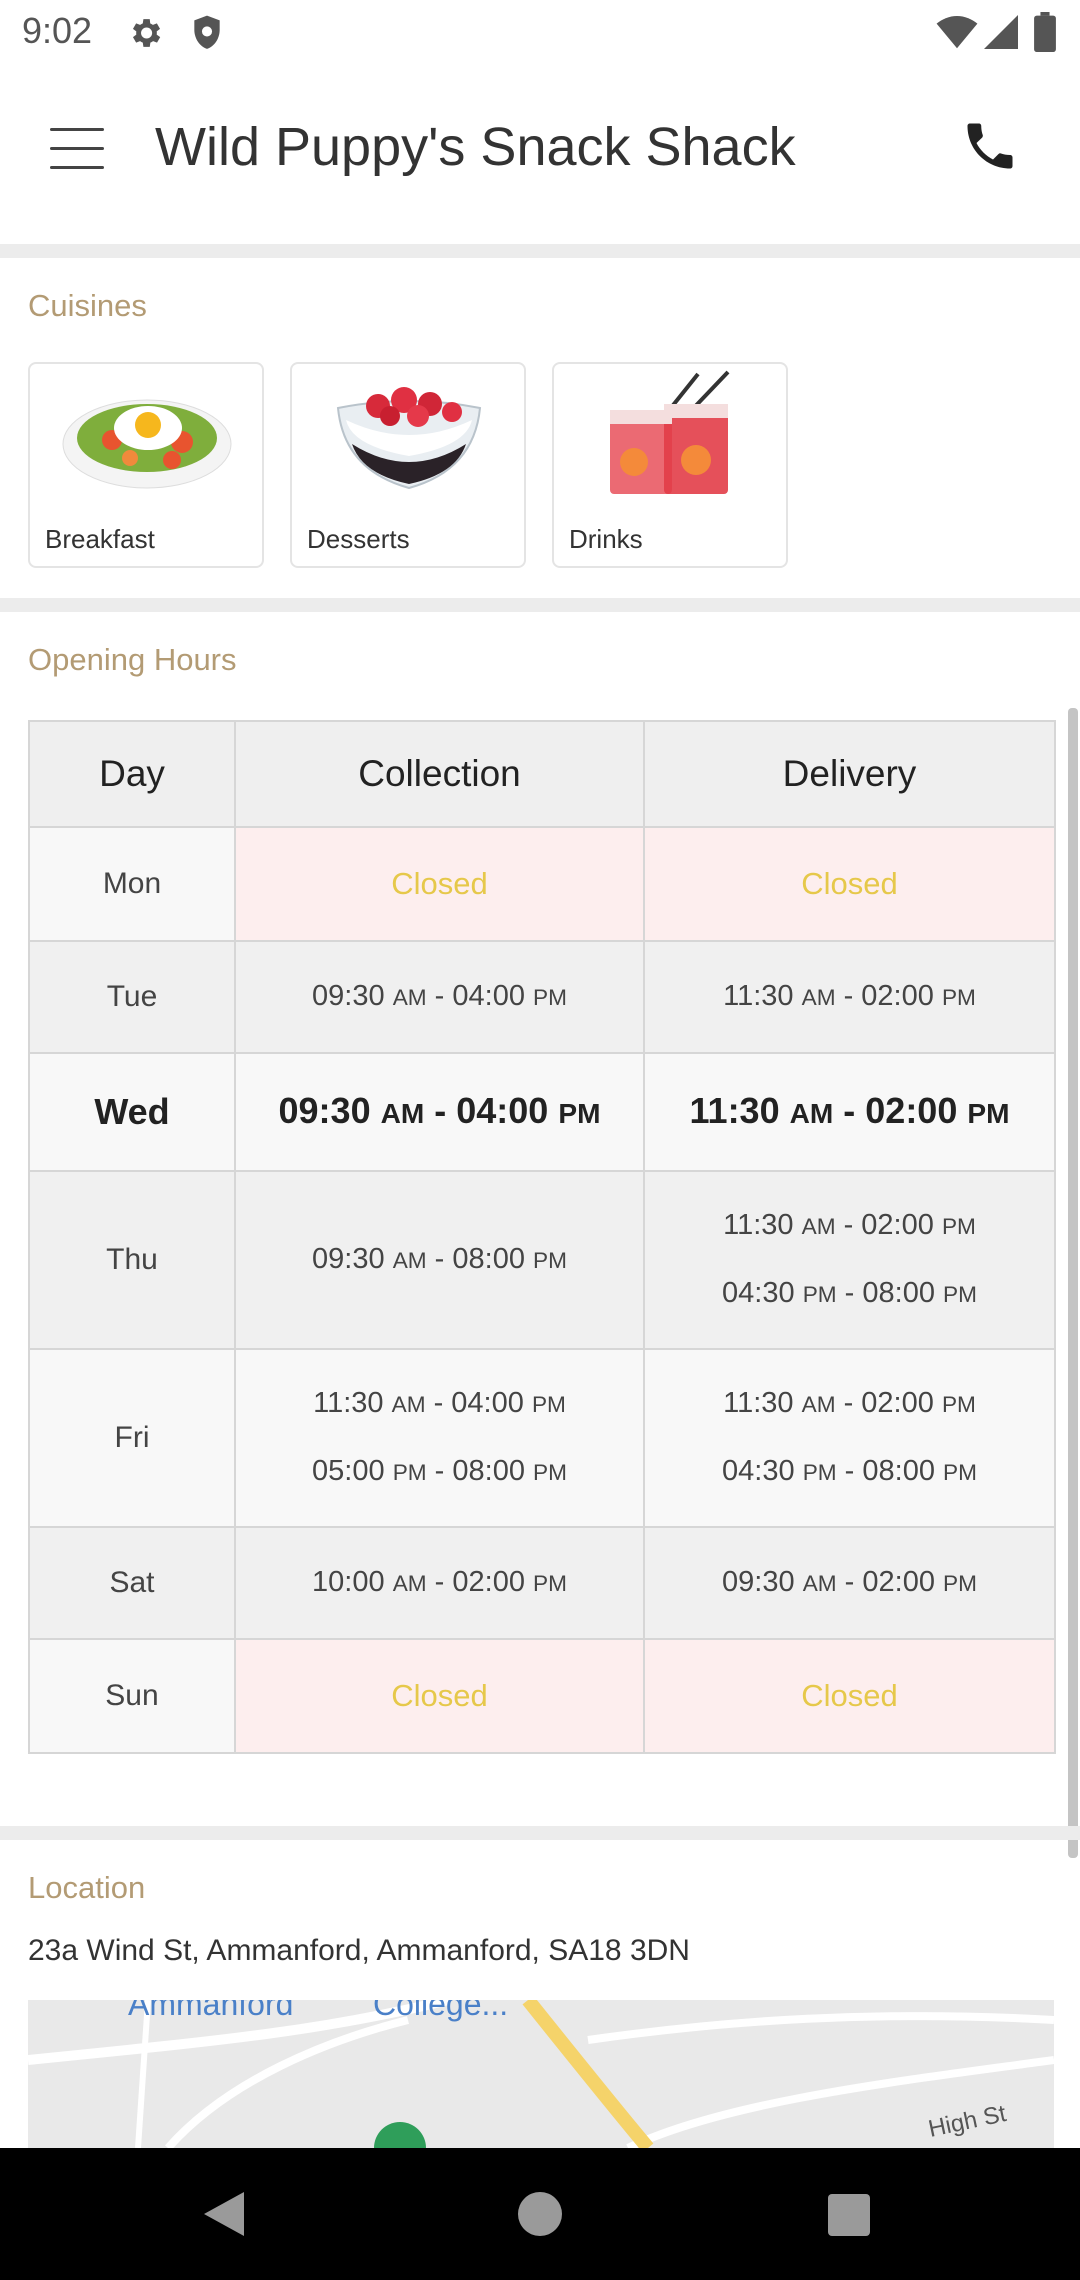 Image resolution: width=1080 pixels, height=2280 pixels. What do you see at coordinates (211, 2011) in the screenshot?
I see `map-label-town: Ammanford` at bounding box center [211, 2011].